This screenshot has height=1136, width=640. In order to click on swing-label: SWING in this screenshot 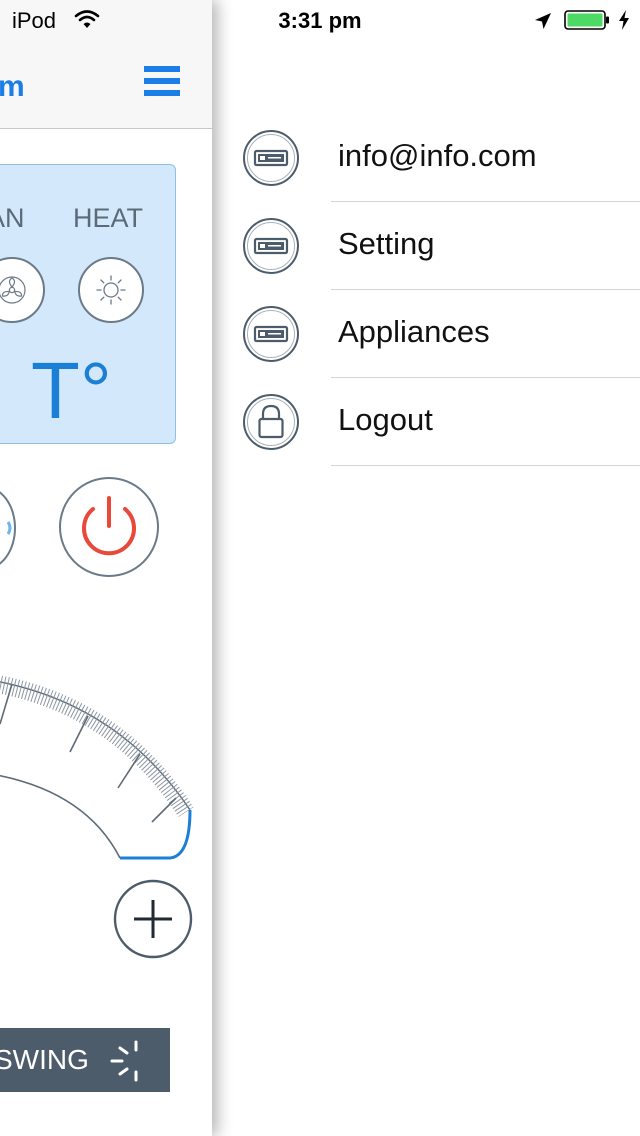, I will do `click(44, 1059)`.